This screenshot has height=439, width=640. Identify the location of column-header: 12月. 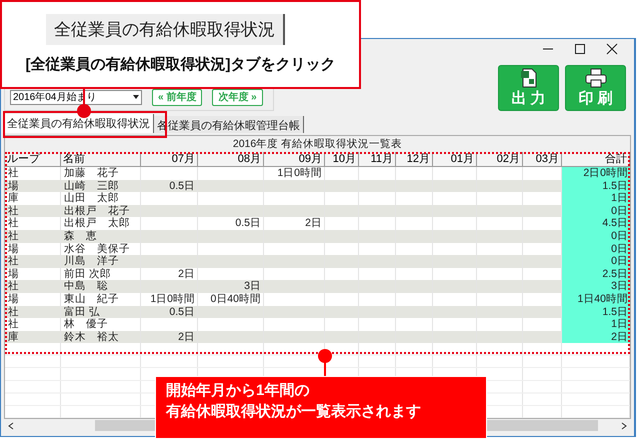
(414, 159).